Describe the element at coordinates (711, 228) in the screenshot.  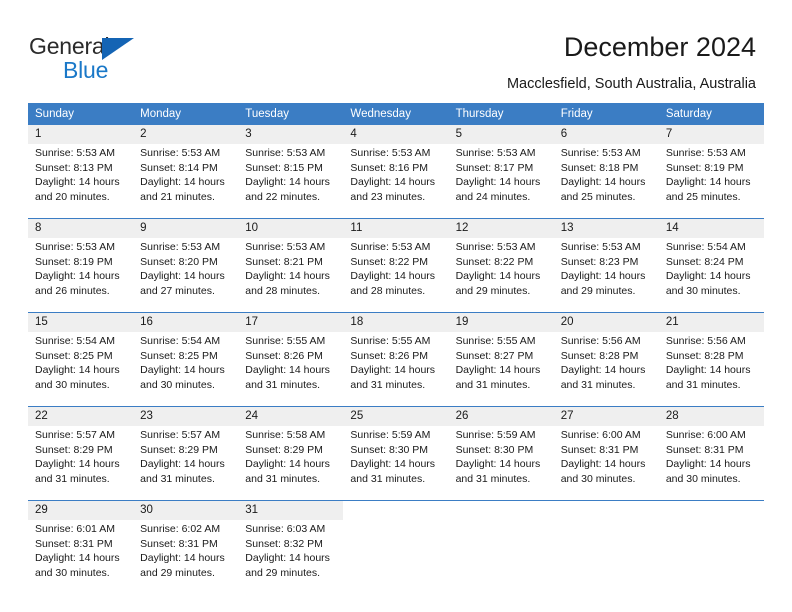
I see `day-number: 14` at that location.